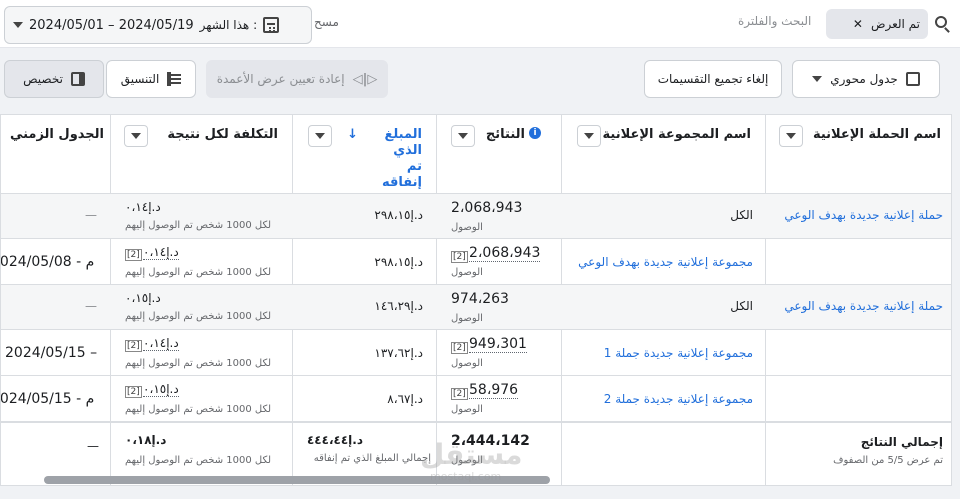 The height and width of the screenshot is (499, 960). I want to click on reset-columns-label: إعادة تعيين عرض الأعمدة, so click(280, 79).